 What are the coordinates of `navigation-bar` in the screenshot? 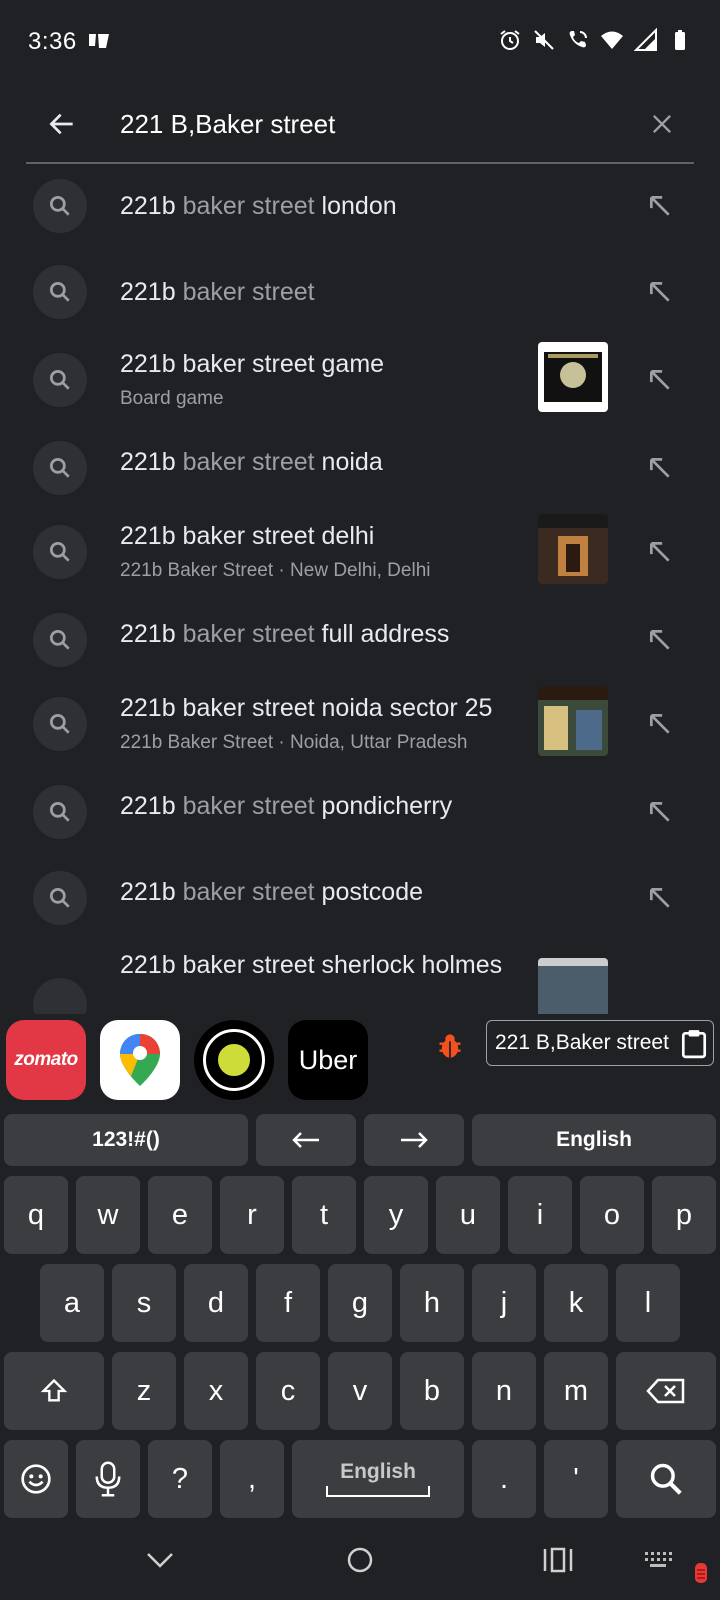 It's located at (360, 1560).